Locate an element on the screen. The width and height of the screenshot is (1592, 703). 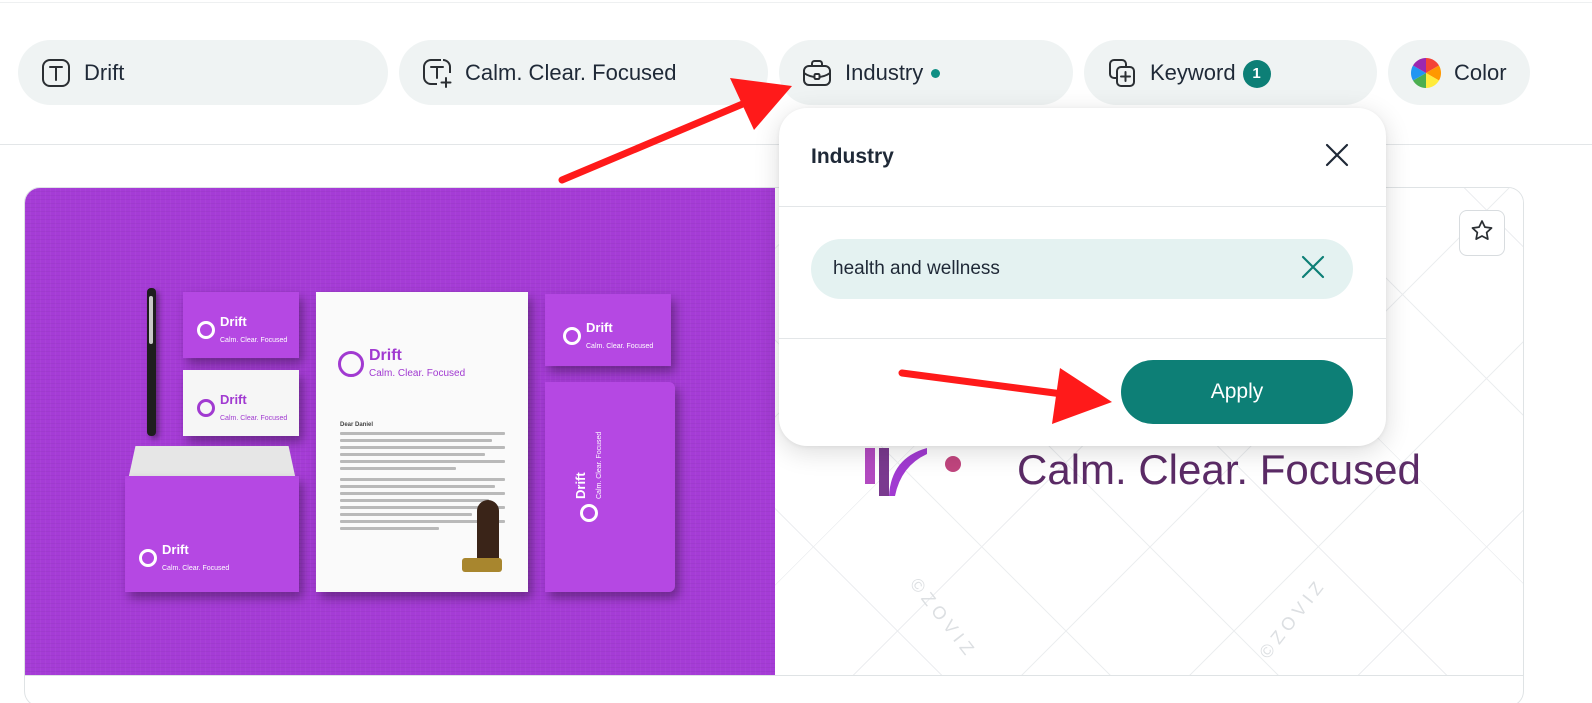
chip-label: Keyword is located at coordinates (1193, 72).